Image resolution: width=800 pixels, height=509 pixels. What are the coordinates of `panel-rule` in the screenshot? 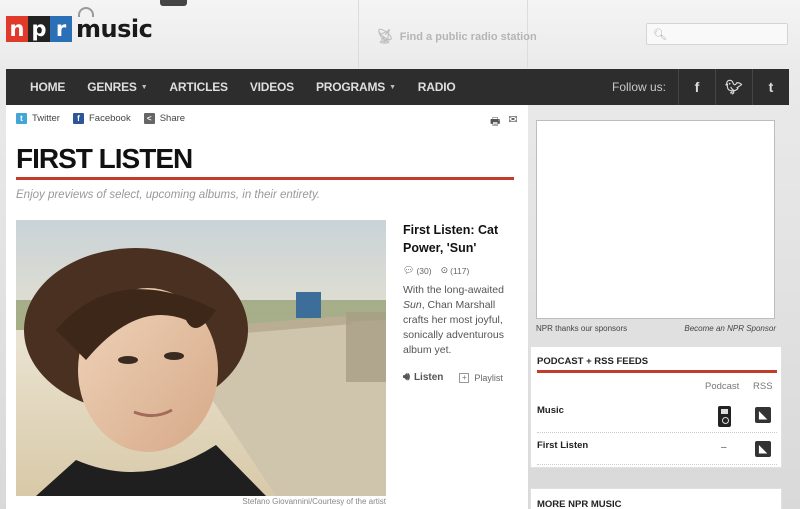 It's located at (657, 371).